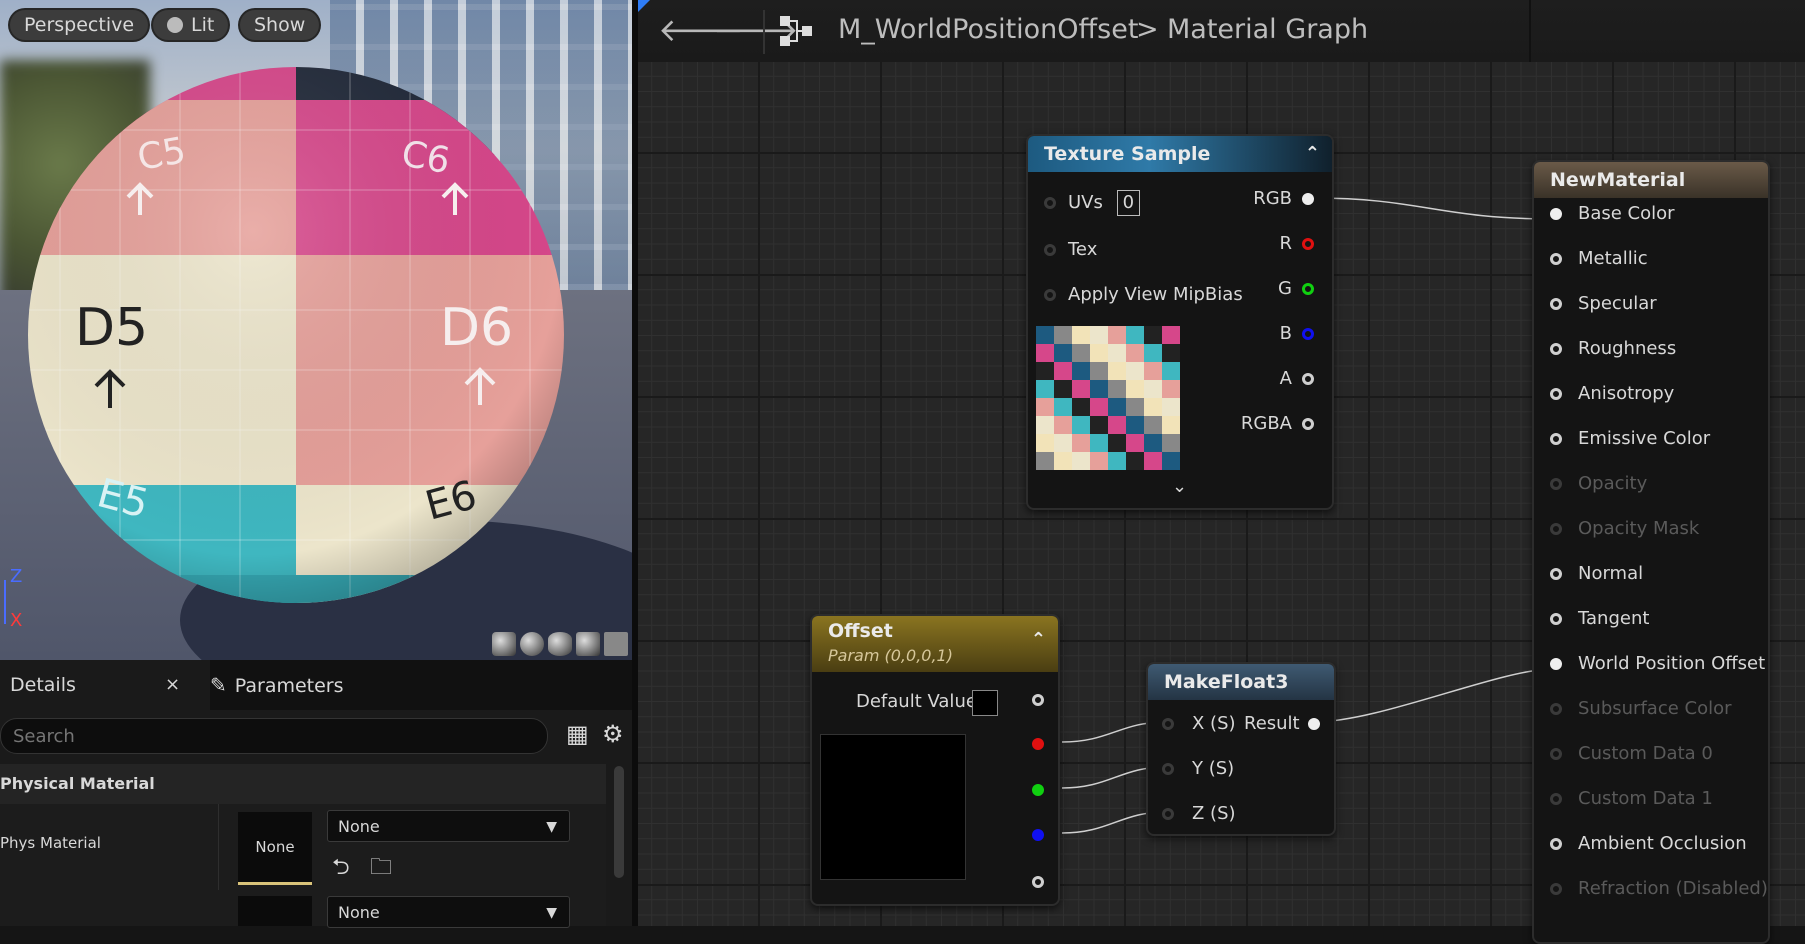 This screenshot has height=944, width=1805. Describe the element at coordinates (935, 644) in the screenshot. I see `node-title: Offset Param (0,0,0,1) ⌃` at that location.